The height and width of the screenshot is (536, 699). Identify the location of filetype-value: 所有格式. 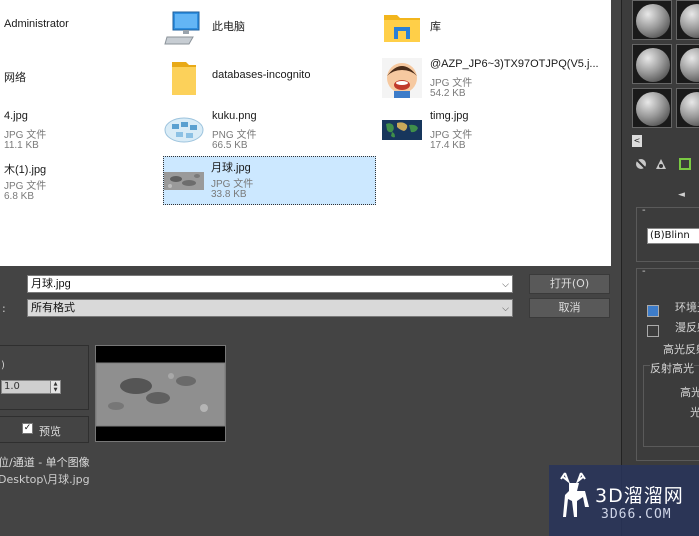
(53, 308).